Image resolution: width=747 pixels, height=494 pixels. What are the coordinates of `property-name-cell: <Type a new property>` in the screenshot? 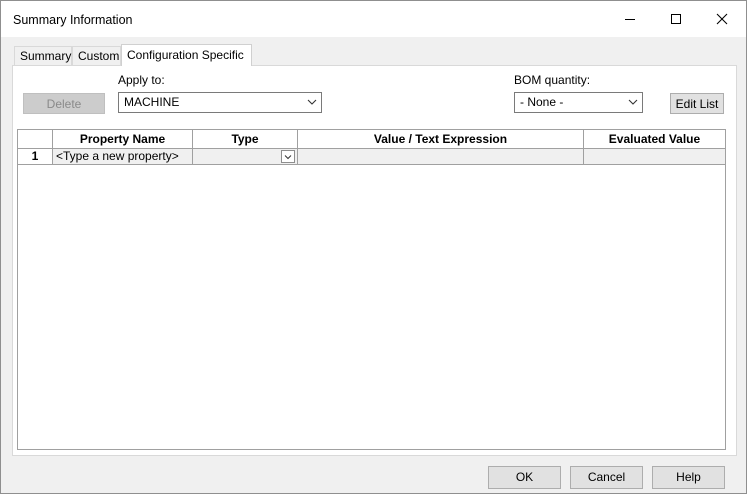 It's located at (123, 157).